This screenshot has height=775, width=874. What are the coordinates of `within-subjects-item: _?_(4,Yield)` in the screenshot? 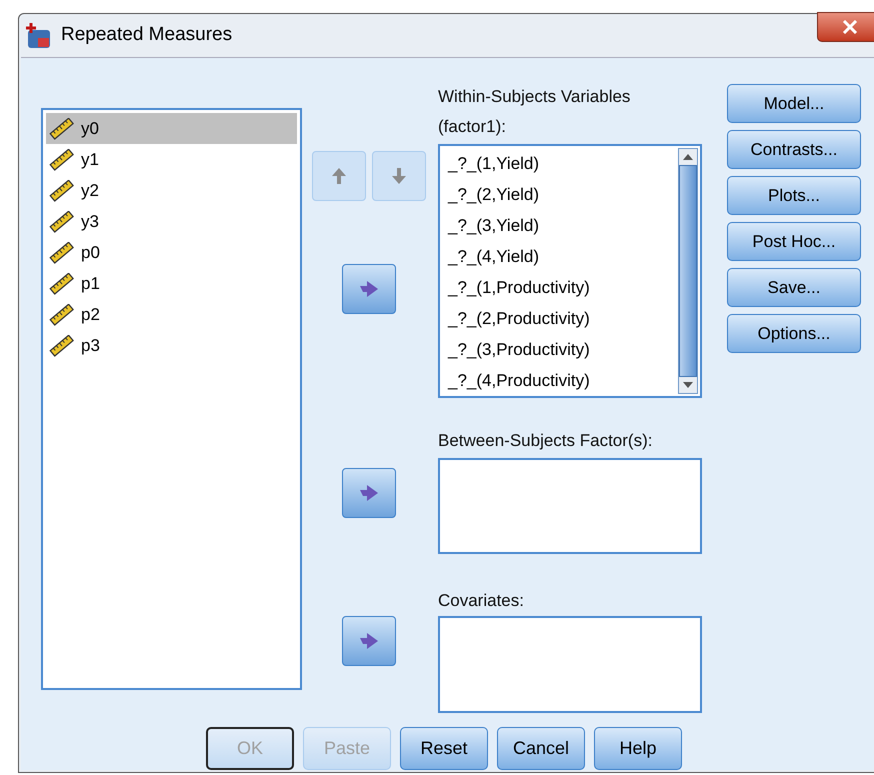 It's located at (562, 256).